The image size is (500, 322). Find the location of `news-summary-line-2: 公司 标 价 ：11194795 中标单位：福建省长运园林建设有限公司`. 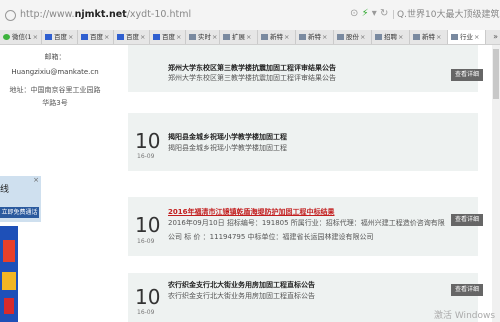

news-summary-line-2: 公司 标 价 ：11194795 中标单位：福建省长运园林建设有限公司 is located at coordinates (271, 237).